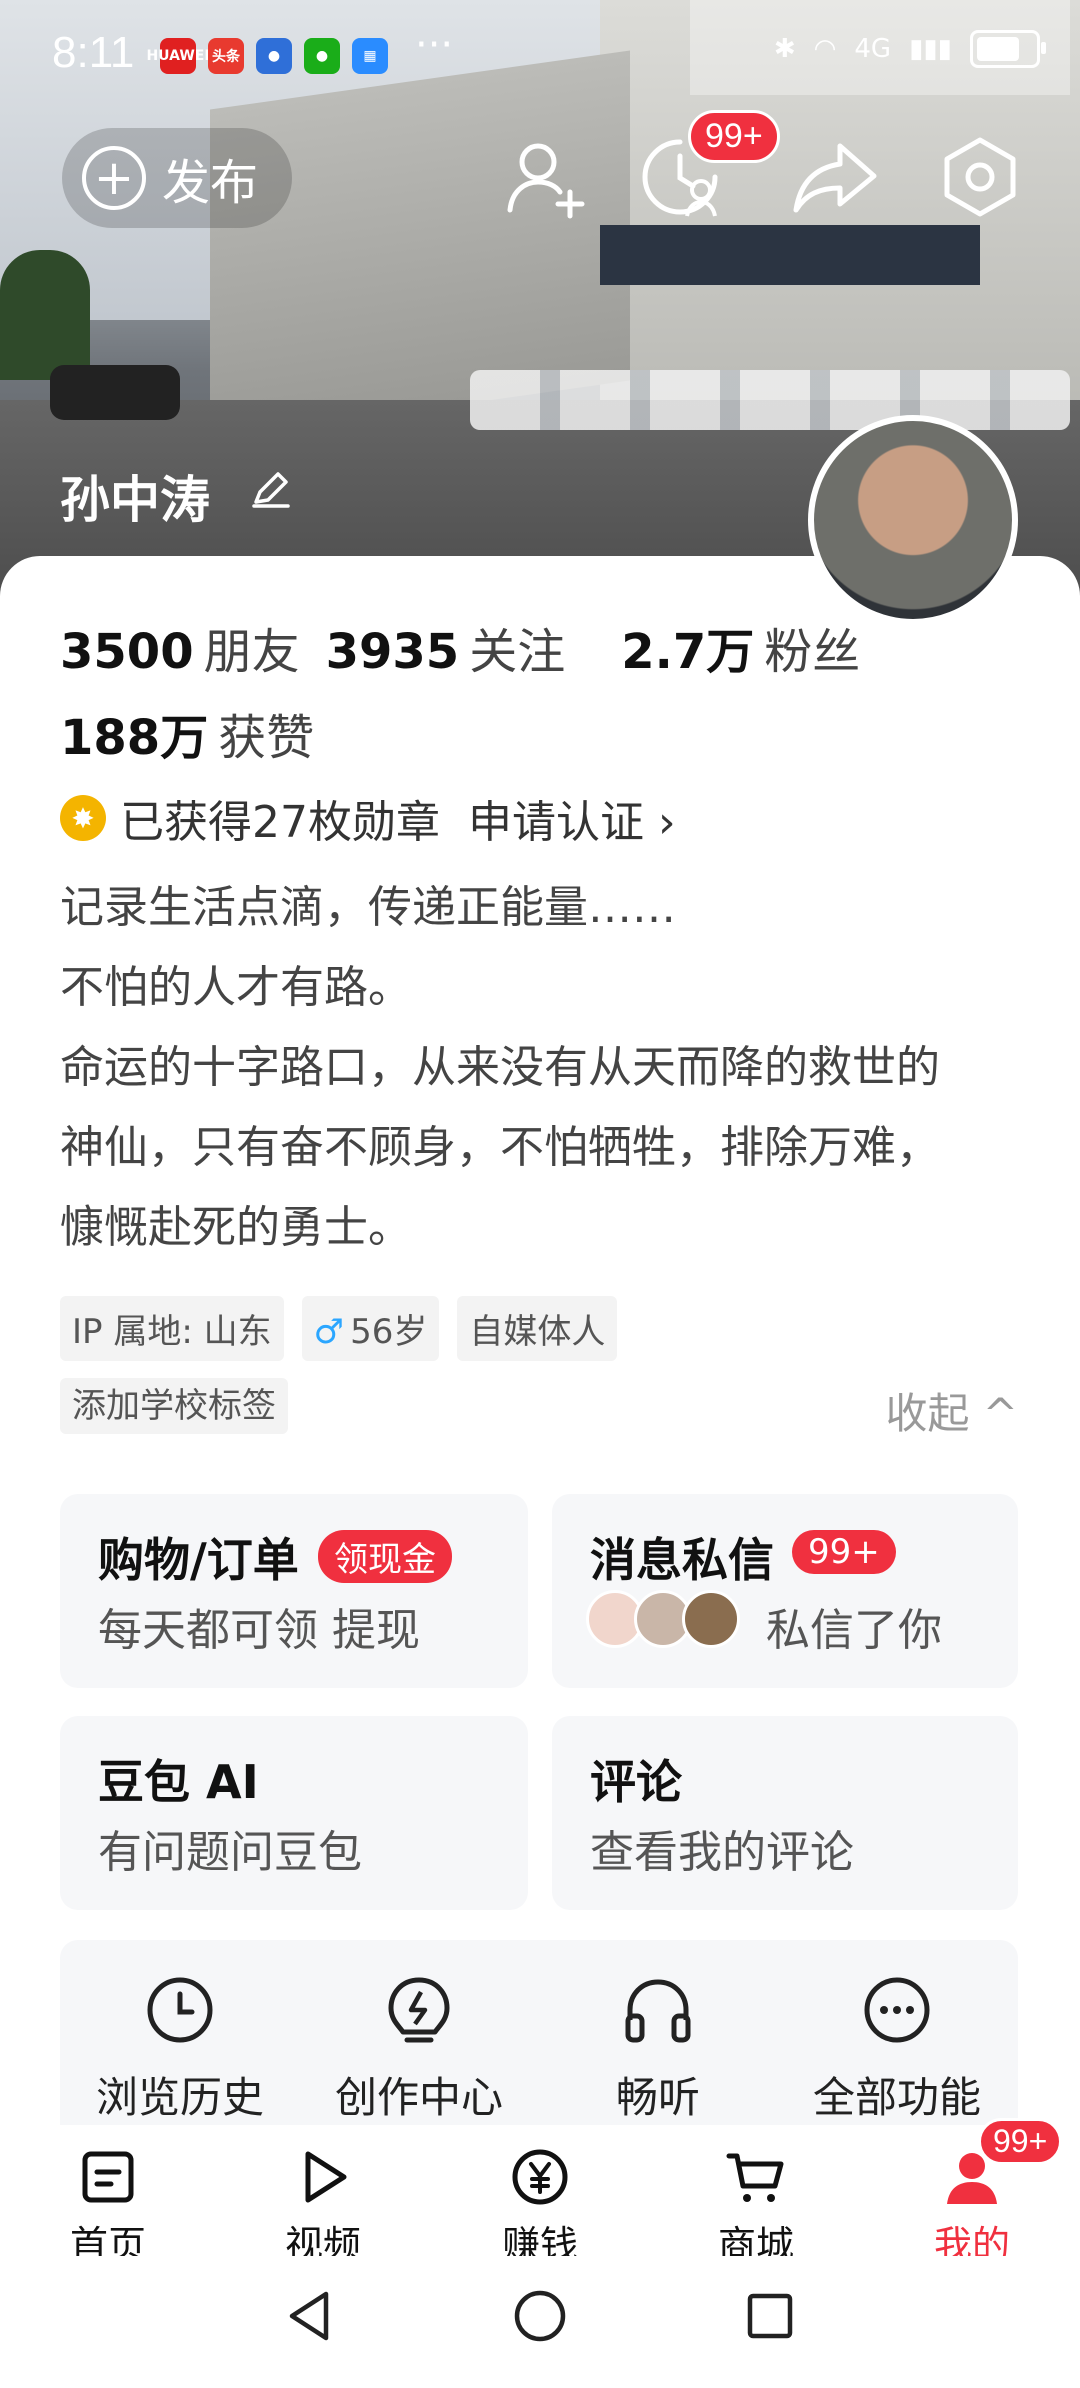  I want to click on yuan-icon, so click(540, 2177).